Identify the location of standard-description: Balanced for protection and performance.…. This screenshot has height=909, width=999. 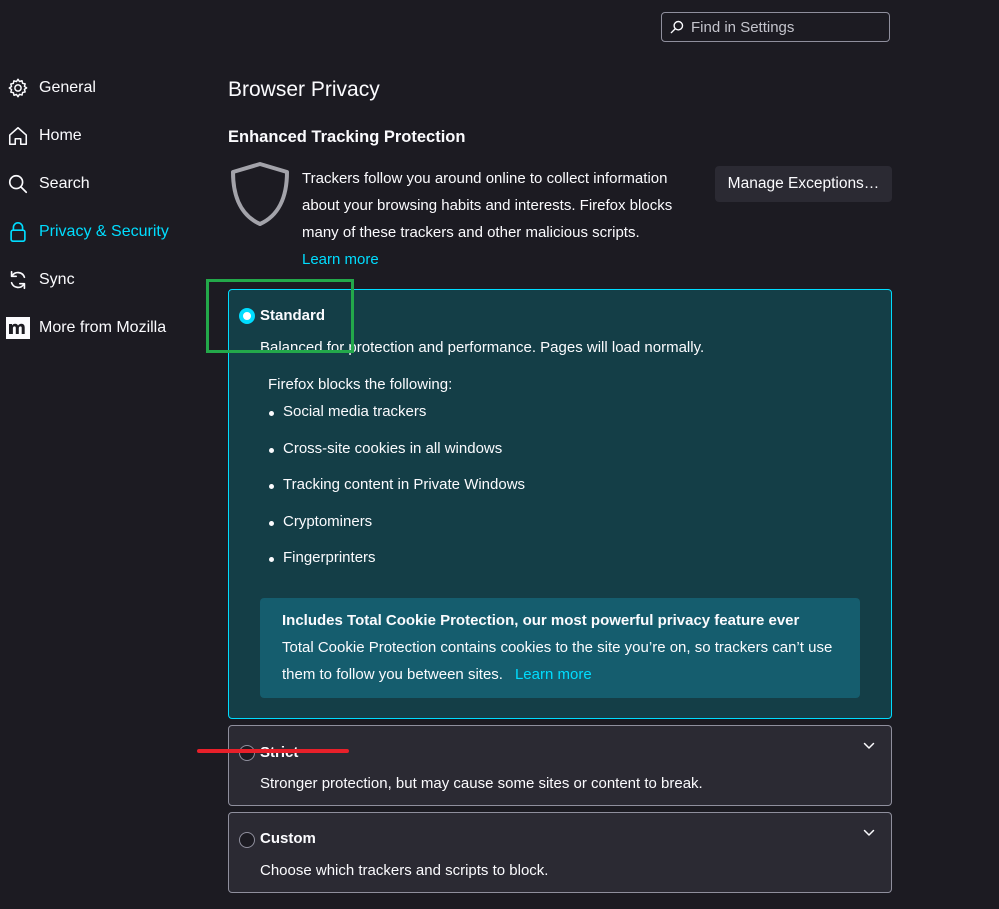
(482, 347).